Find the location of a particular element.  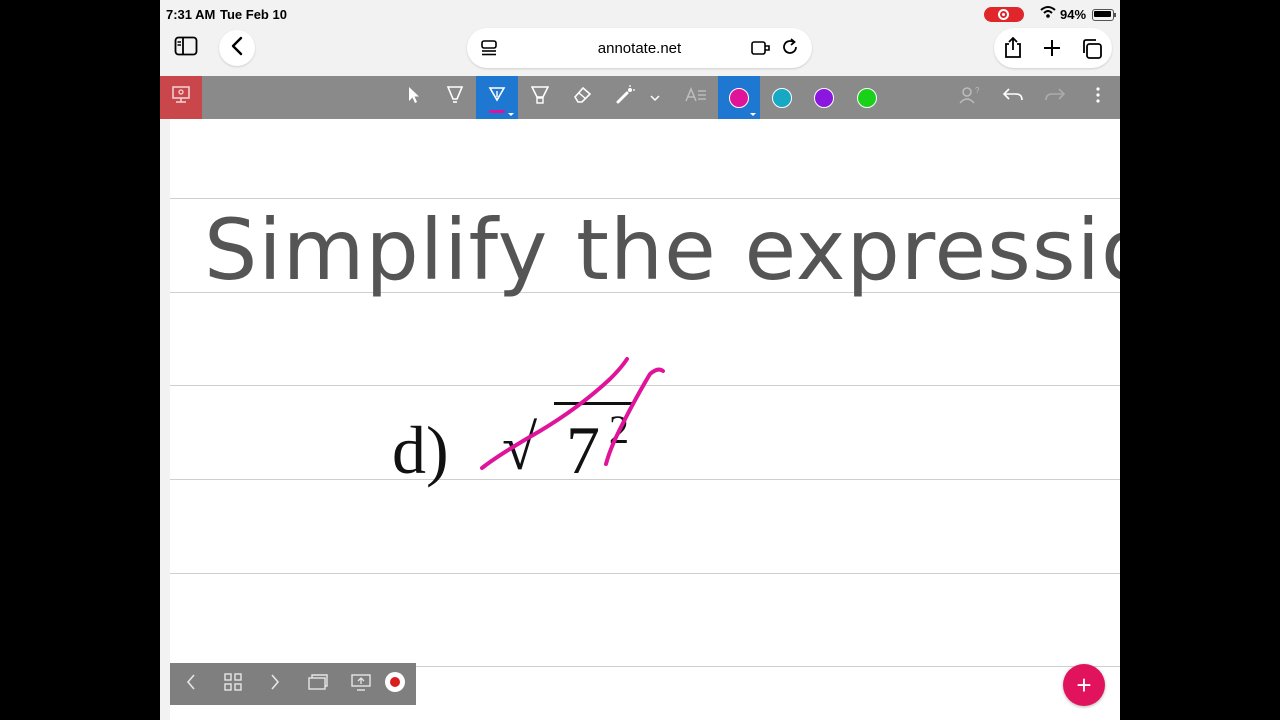

radical-sign: √ is located at coordinates (520, 447).